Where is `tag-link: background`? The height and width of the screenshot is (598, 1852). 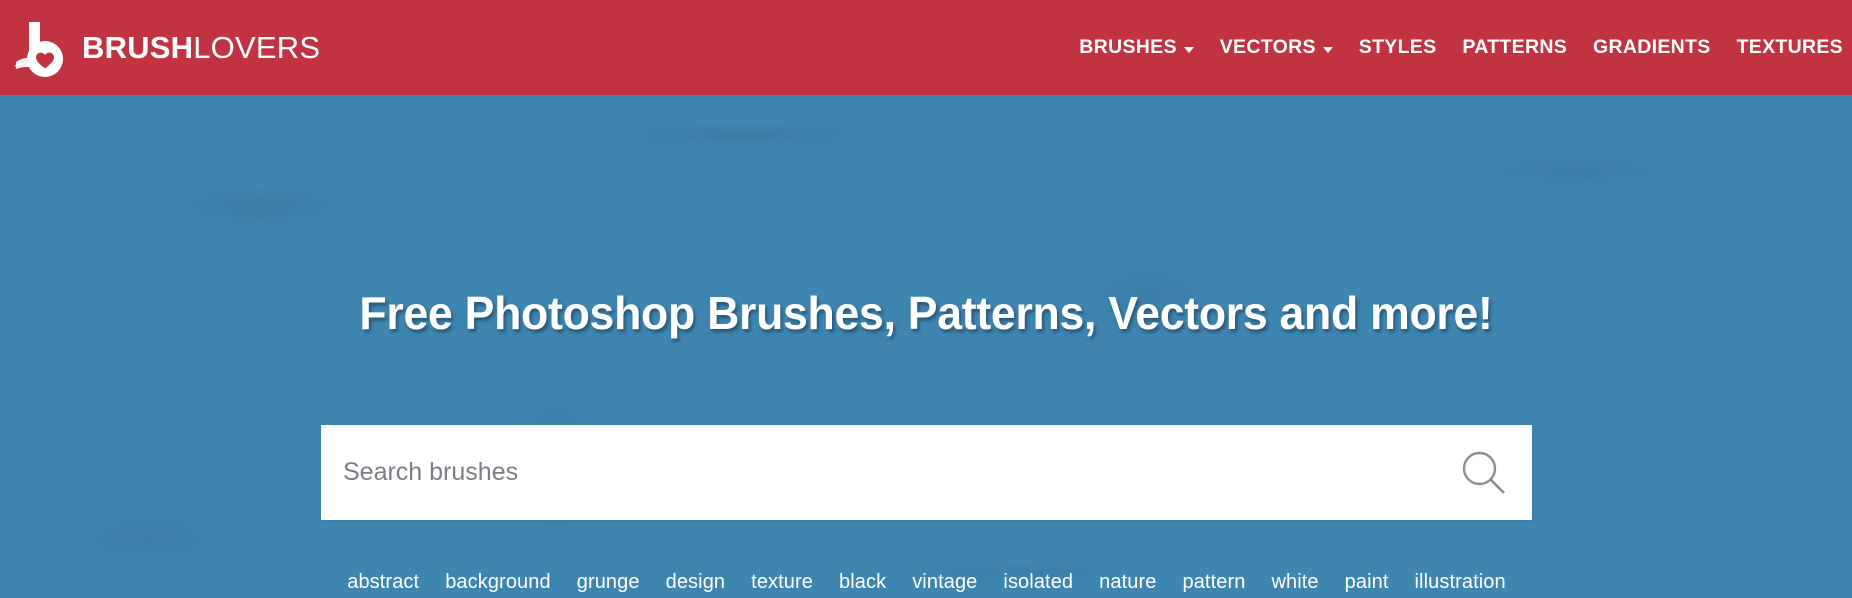
tag-link: background is located at coordinates (498, 580).